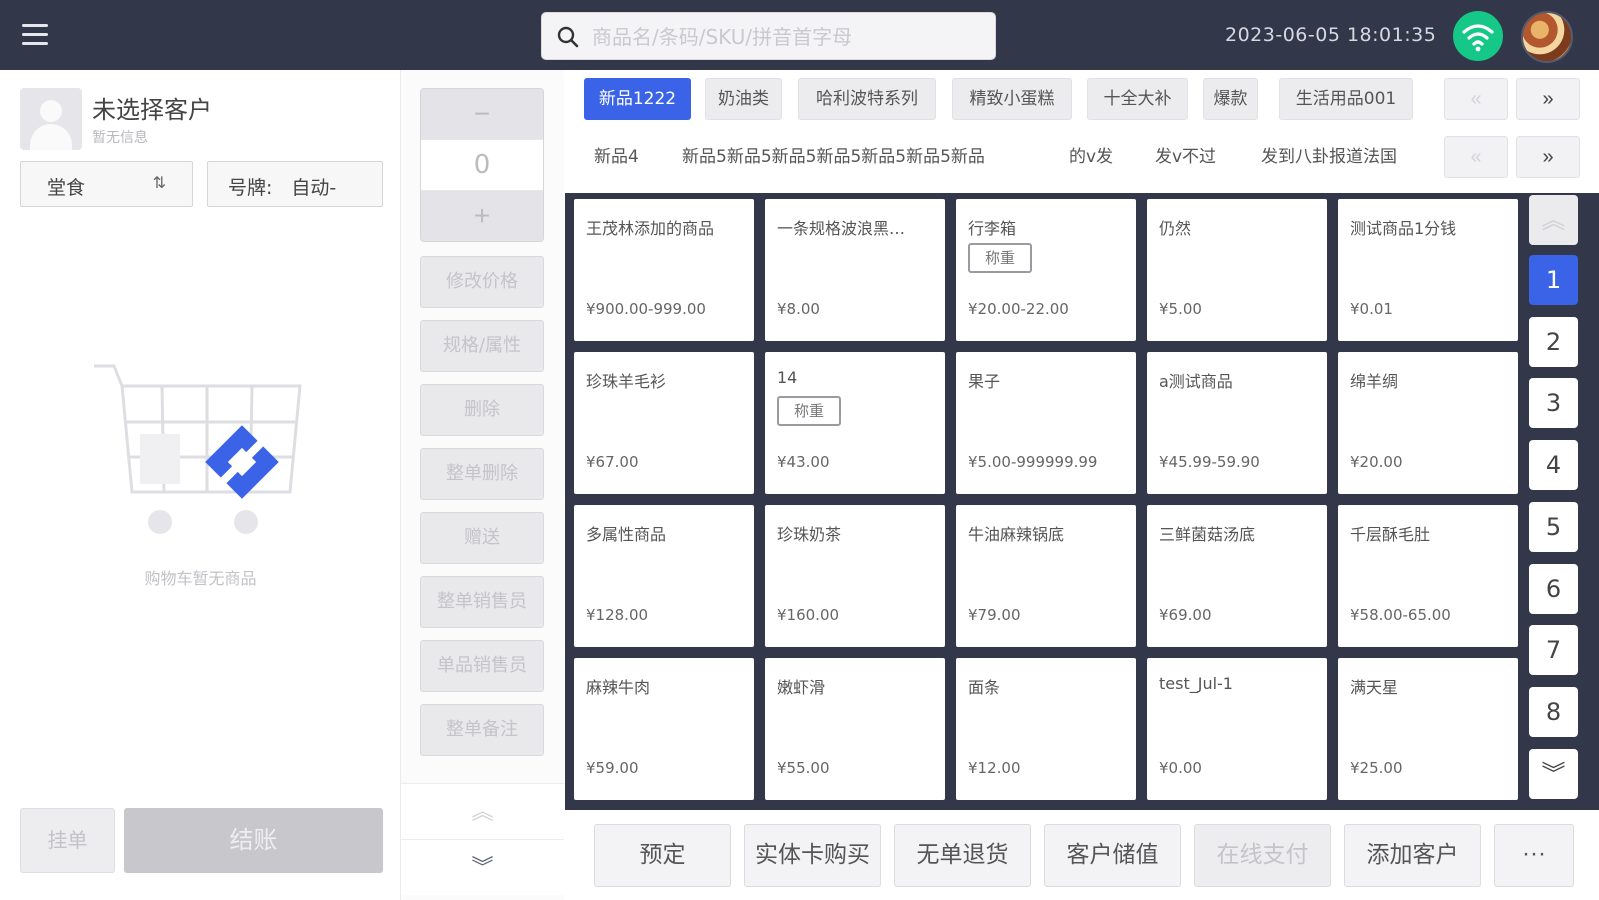  What do you see at coordinates (1478, 36) in the screenshot?
I see `wifi-icon` at bounding box center [1478, 36].